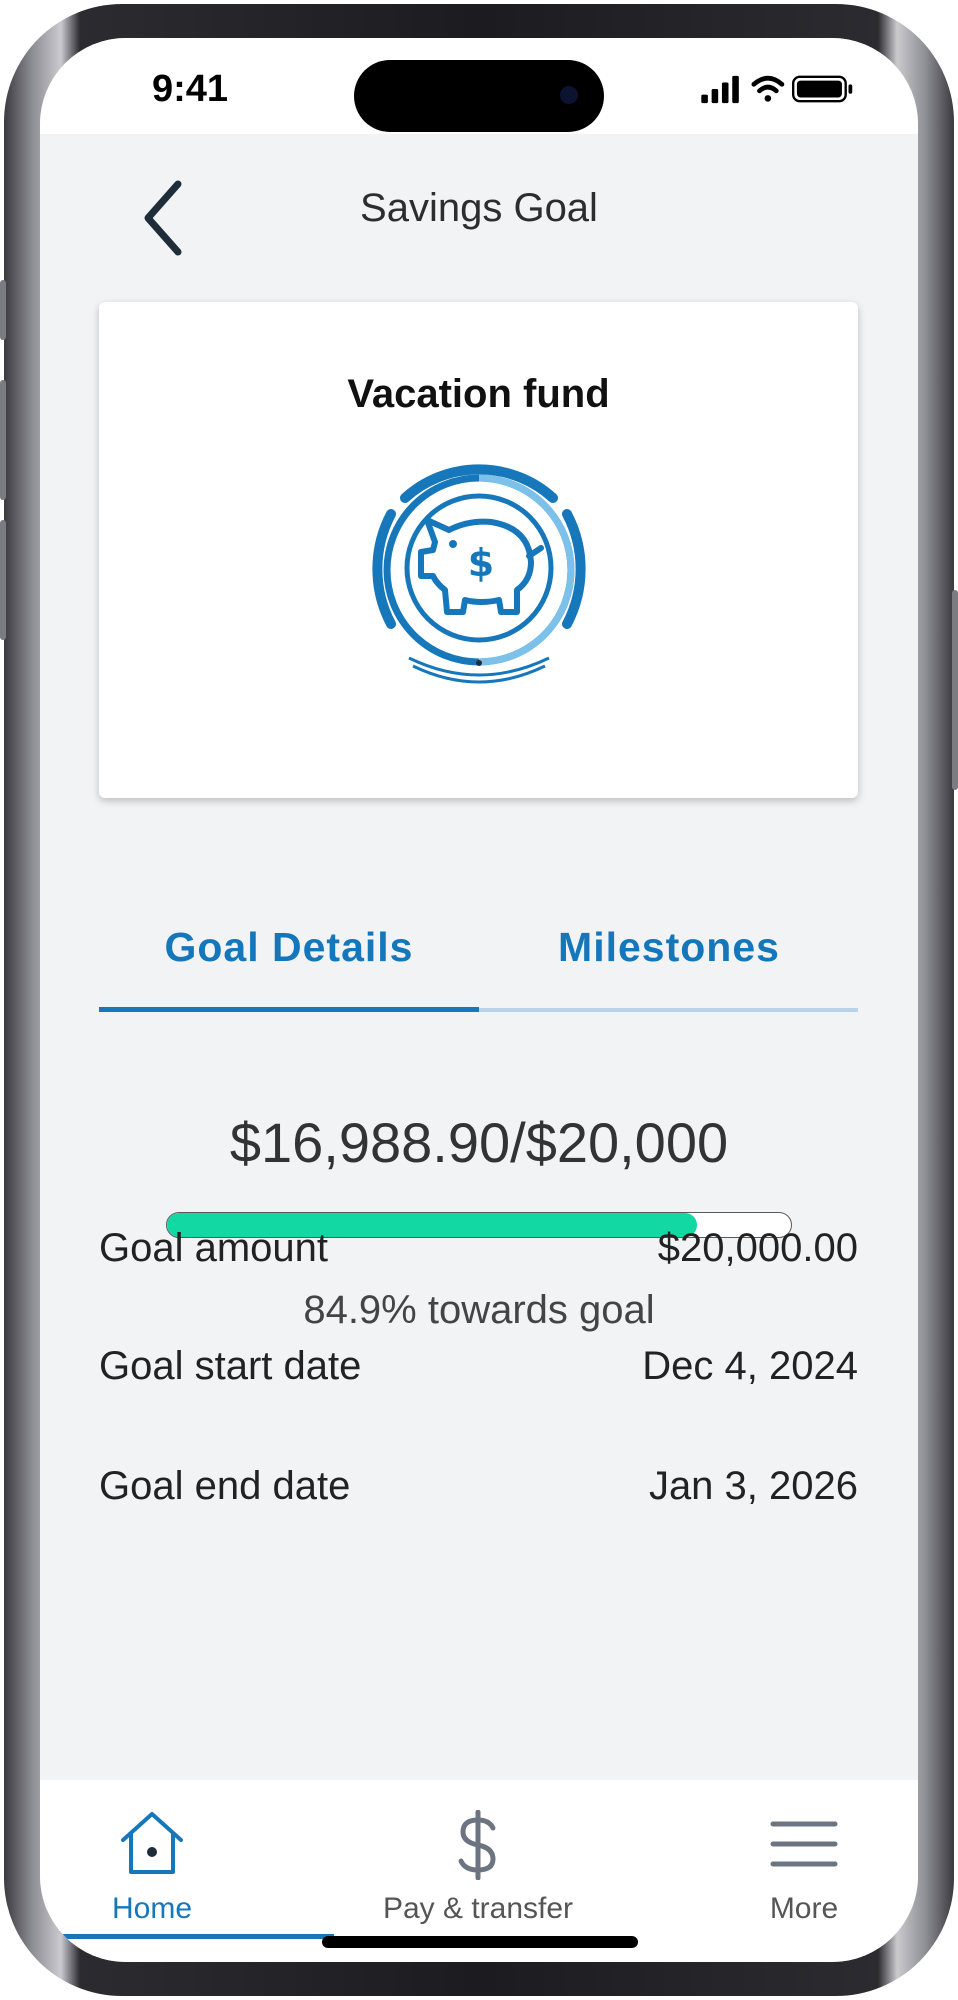 This screenshot has width=958, height=2000. I want to click on status-time: 9:41, so click(190, 89).